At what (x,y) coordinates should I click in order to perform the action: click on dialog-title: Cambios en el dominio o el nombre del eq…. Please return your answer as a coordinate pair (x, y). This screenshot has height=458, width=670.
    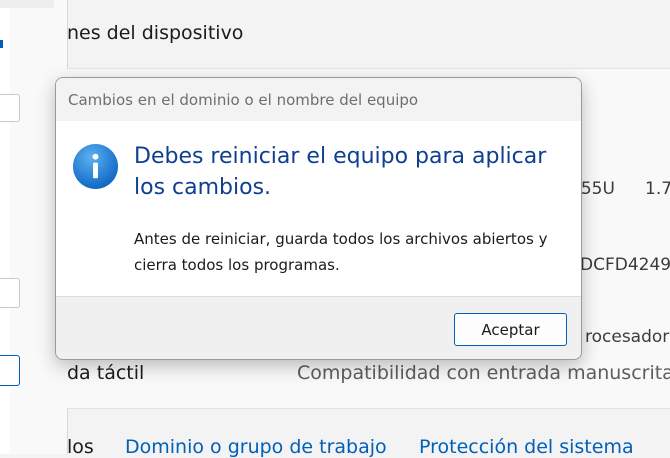
    Looking at the image, I should click on (243, 100).